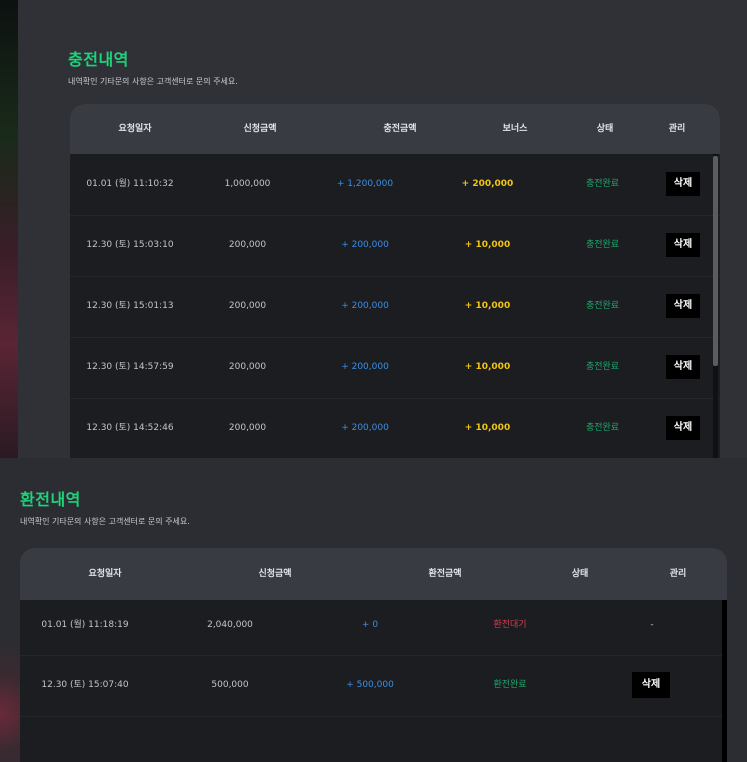  I want to click on exchange-table-header: 요청일자 신청금액 환전금액 상태 관리, so click(373, 574).